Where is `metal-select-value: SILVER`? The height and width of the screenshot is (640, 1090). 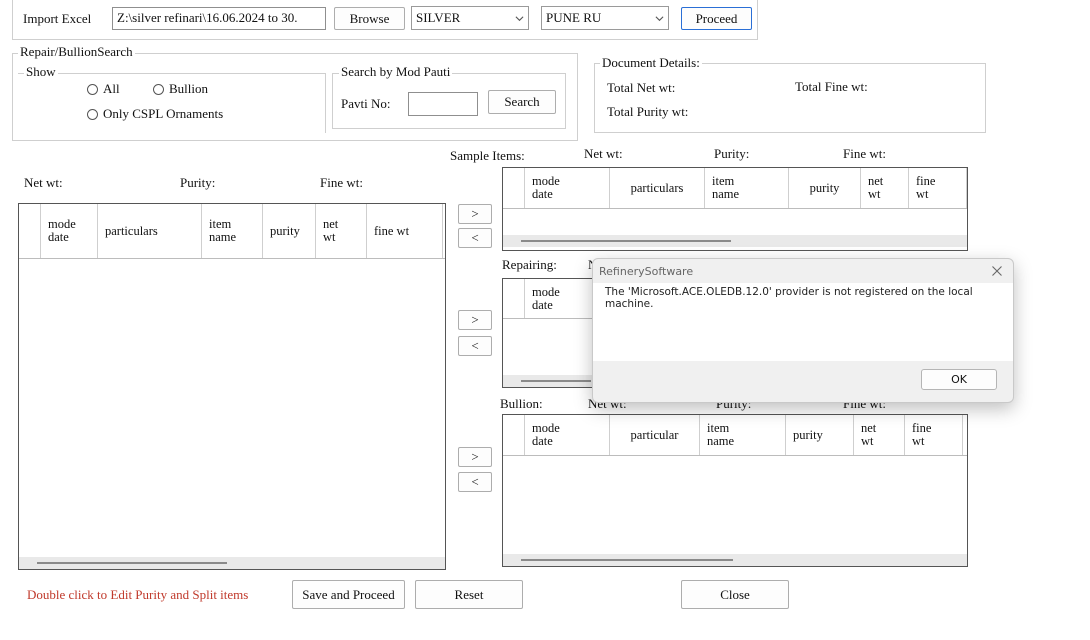
metal-select-value: SILVER is located at coordinates (438, 17).